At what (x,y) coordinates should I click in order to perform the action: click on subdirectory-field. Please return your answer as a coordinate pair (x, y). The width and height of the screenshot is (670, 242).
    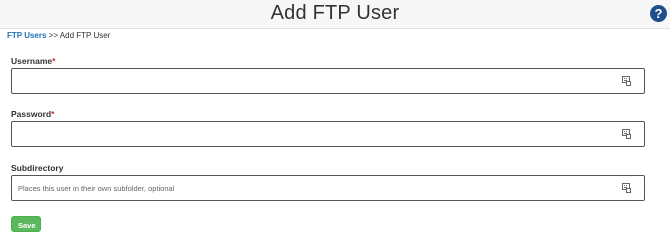
    Looking at the image, I should click on (328, 188).